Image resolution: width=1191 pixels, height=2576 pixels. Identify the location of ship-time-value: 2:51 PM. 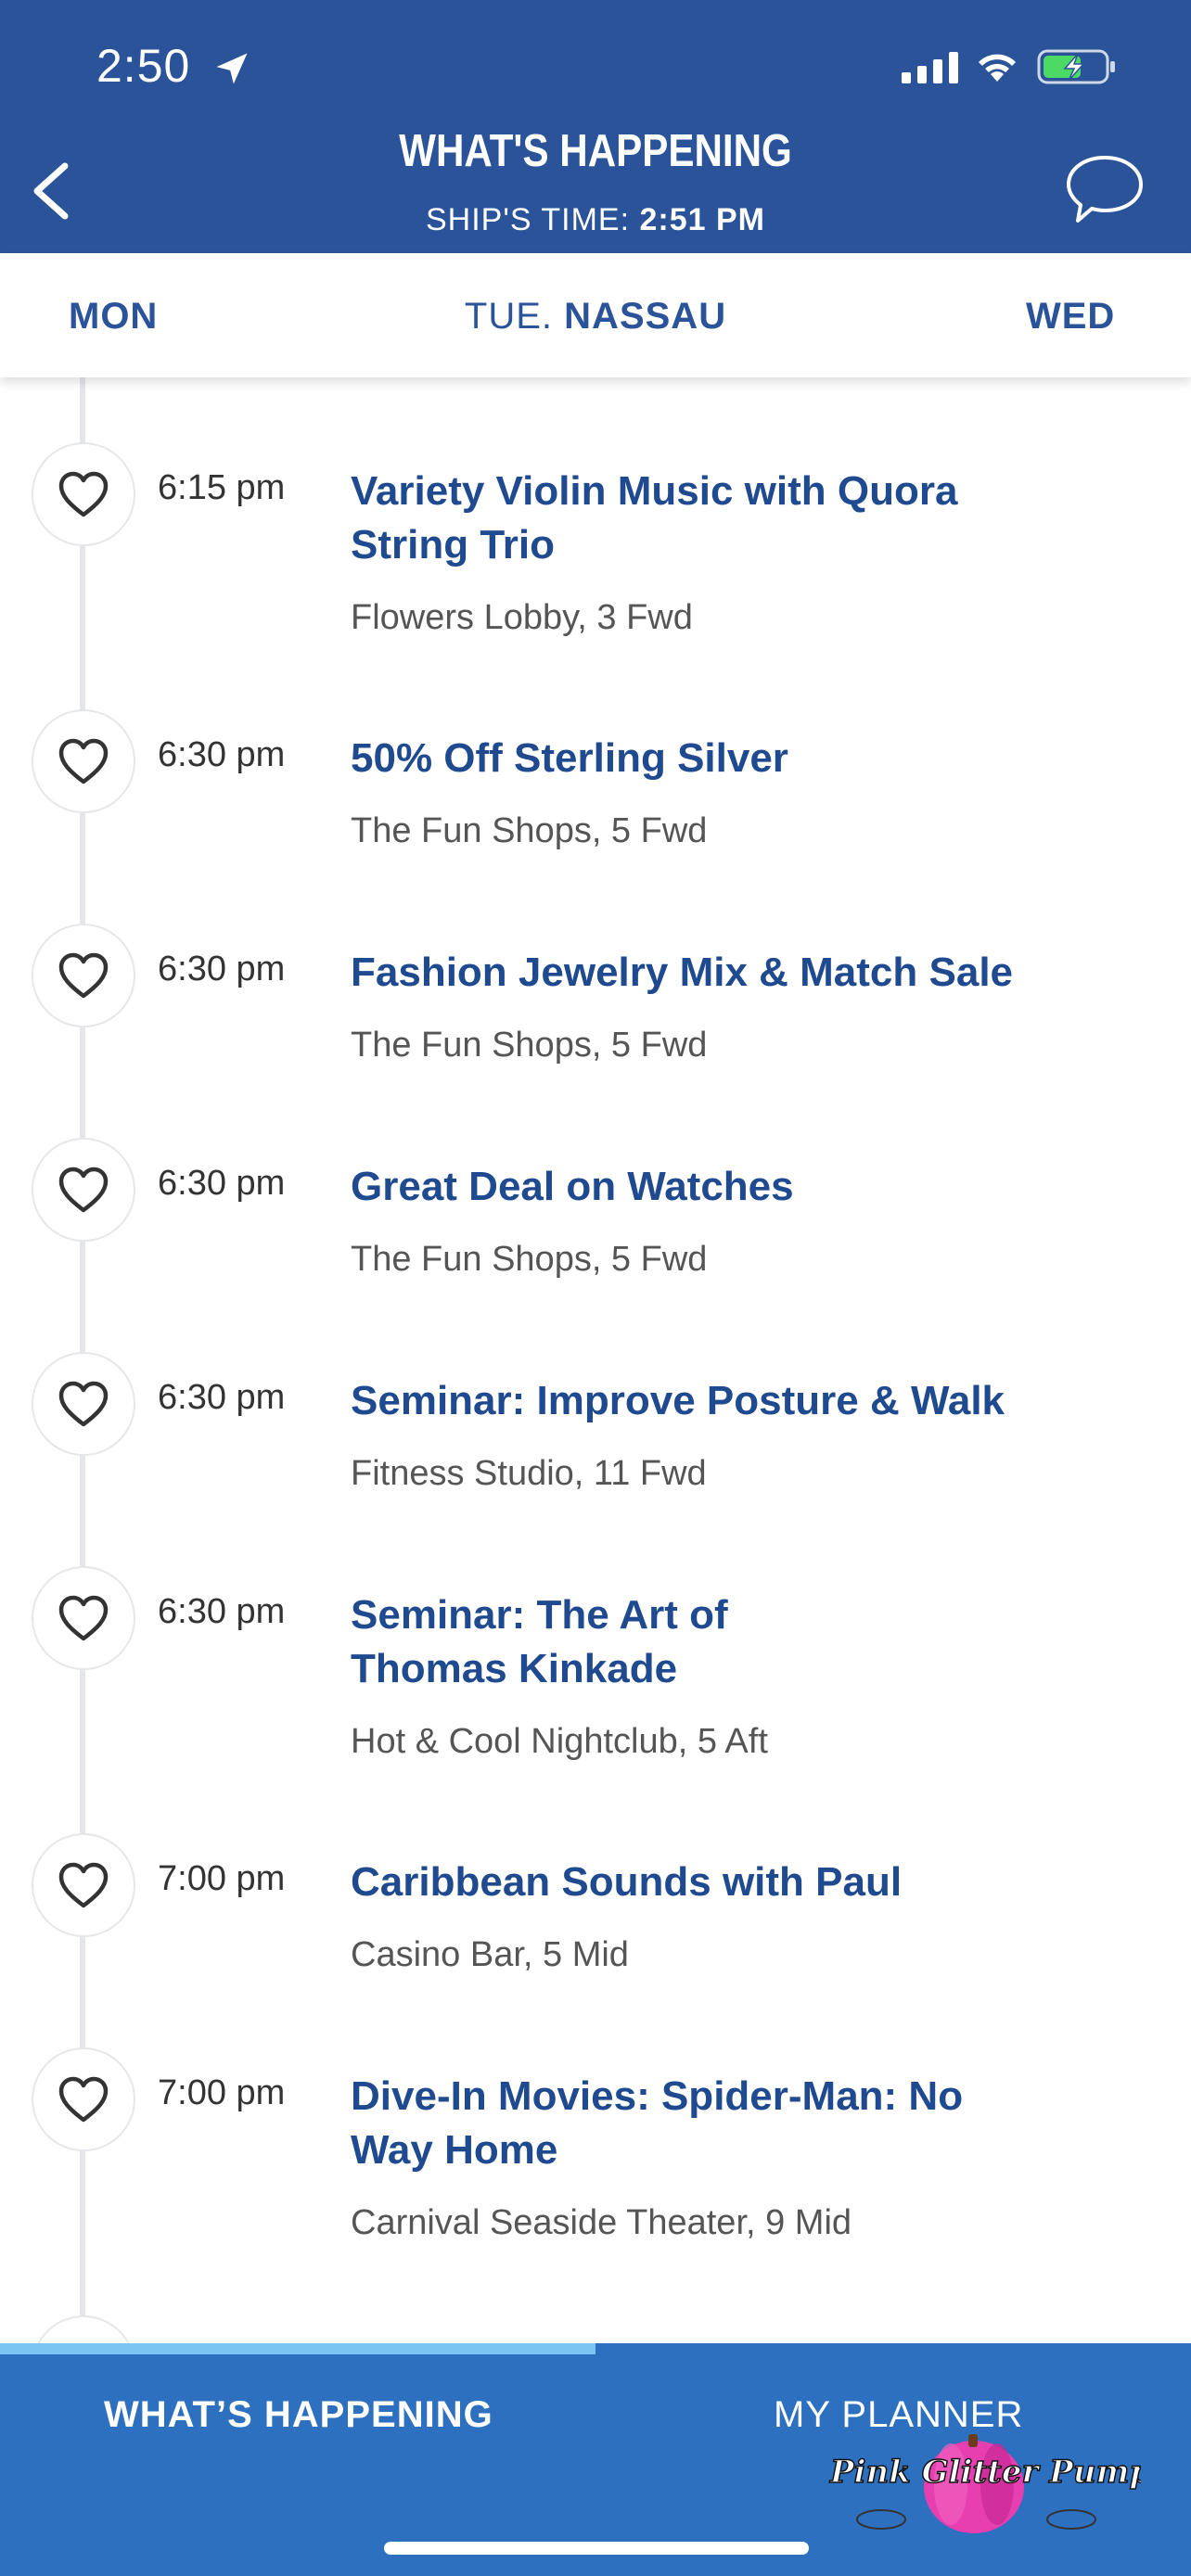
(702, 219).